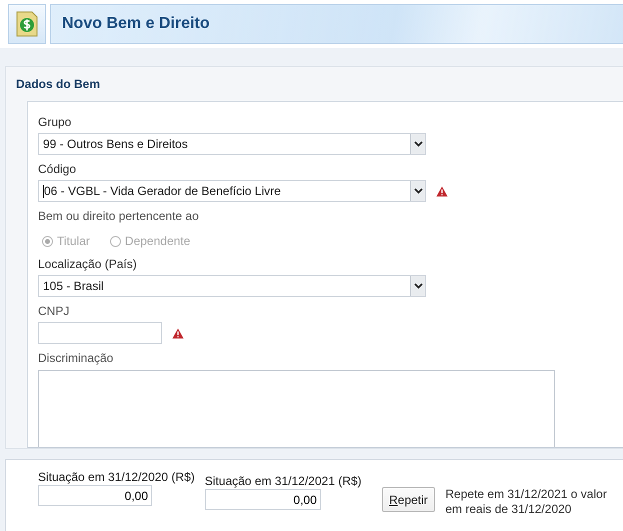 The height and width of the screenshot is (531, 623). Describe the element at coordinates (283, 481) in the screenshot. I see `field-label: Situação em 31/12/2021 (R$)` at that location.